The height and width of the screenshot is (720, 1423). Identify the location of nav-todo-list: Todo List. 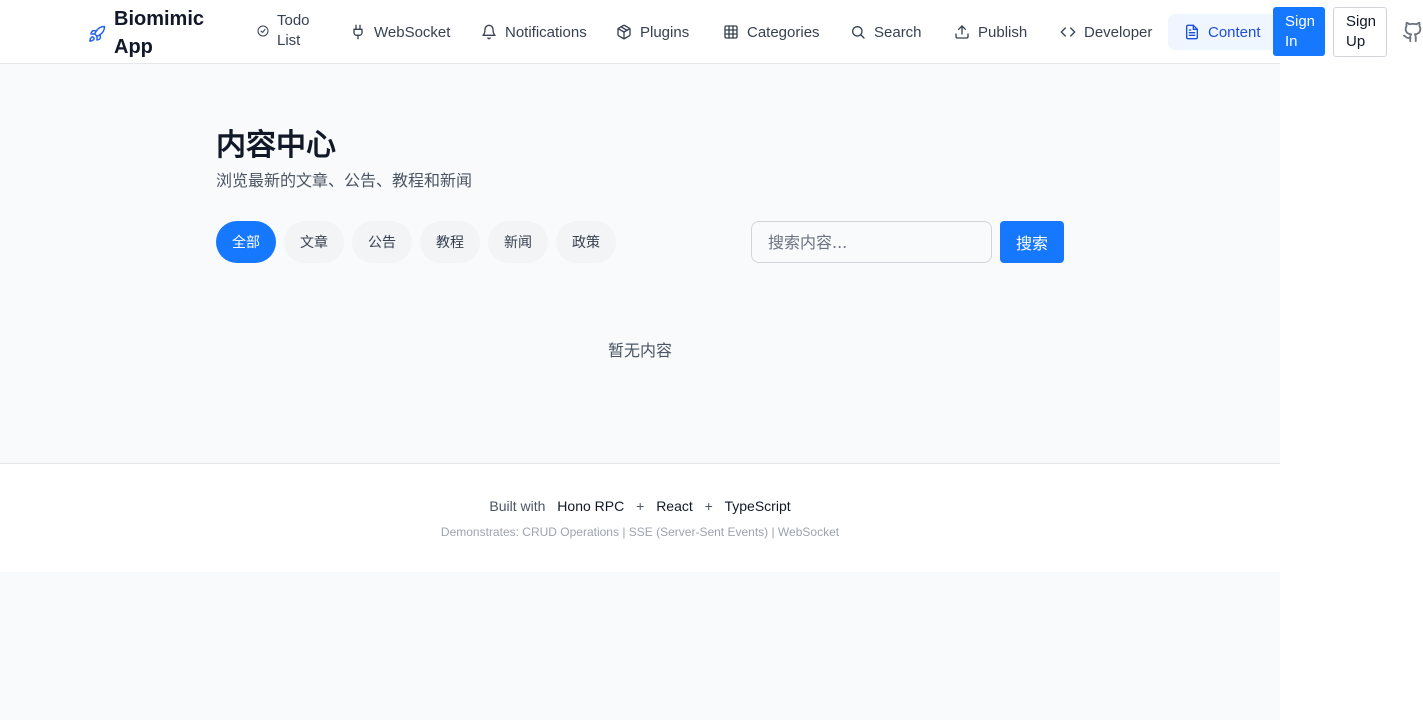
(287, 31).